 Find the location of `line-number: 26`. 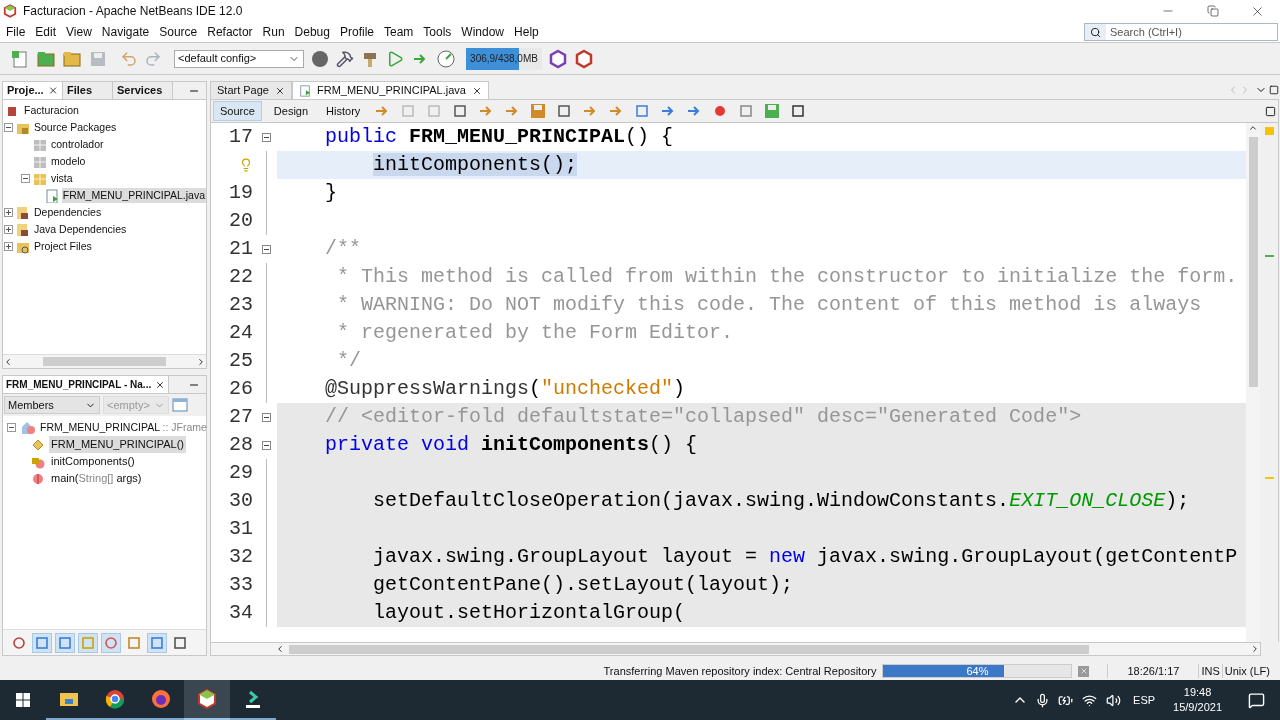

line-number: 26 is located at coordinates (241, 389).